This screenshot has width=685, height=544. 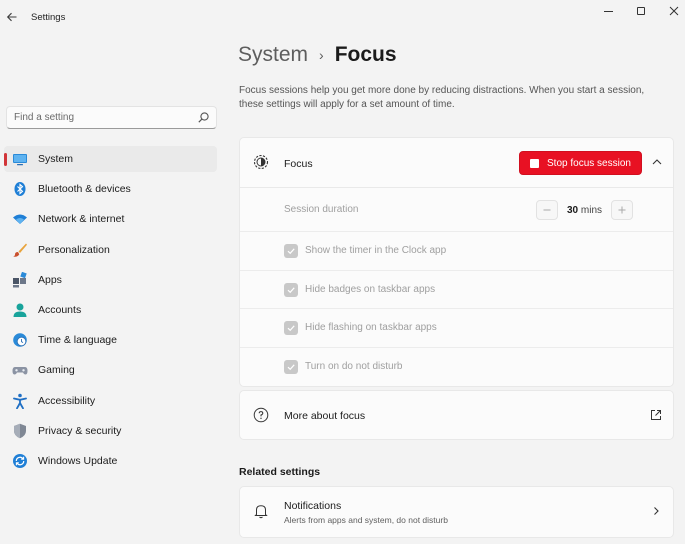 I want to click on chevron-up-icon, so click(x=657, y=162).